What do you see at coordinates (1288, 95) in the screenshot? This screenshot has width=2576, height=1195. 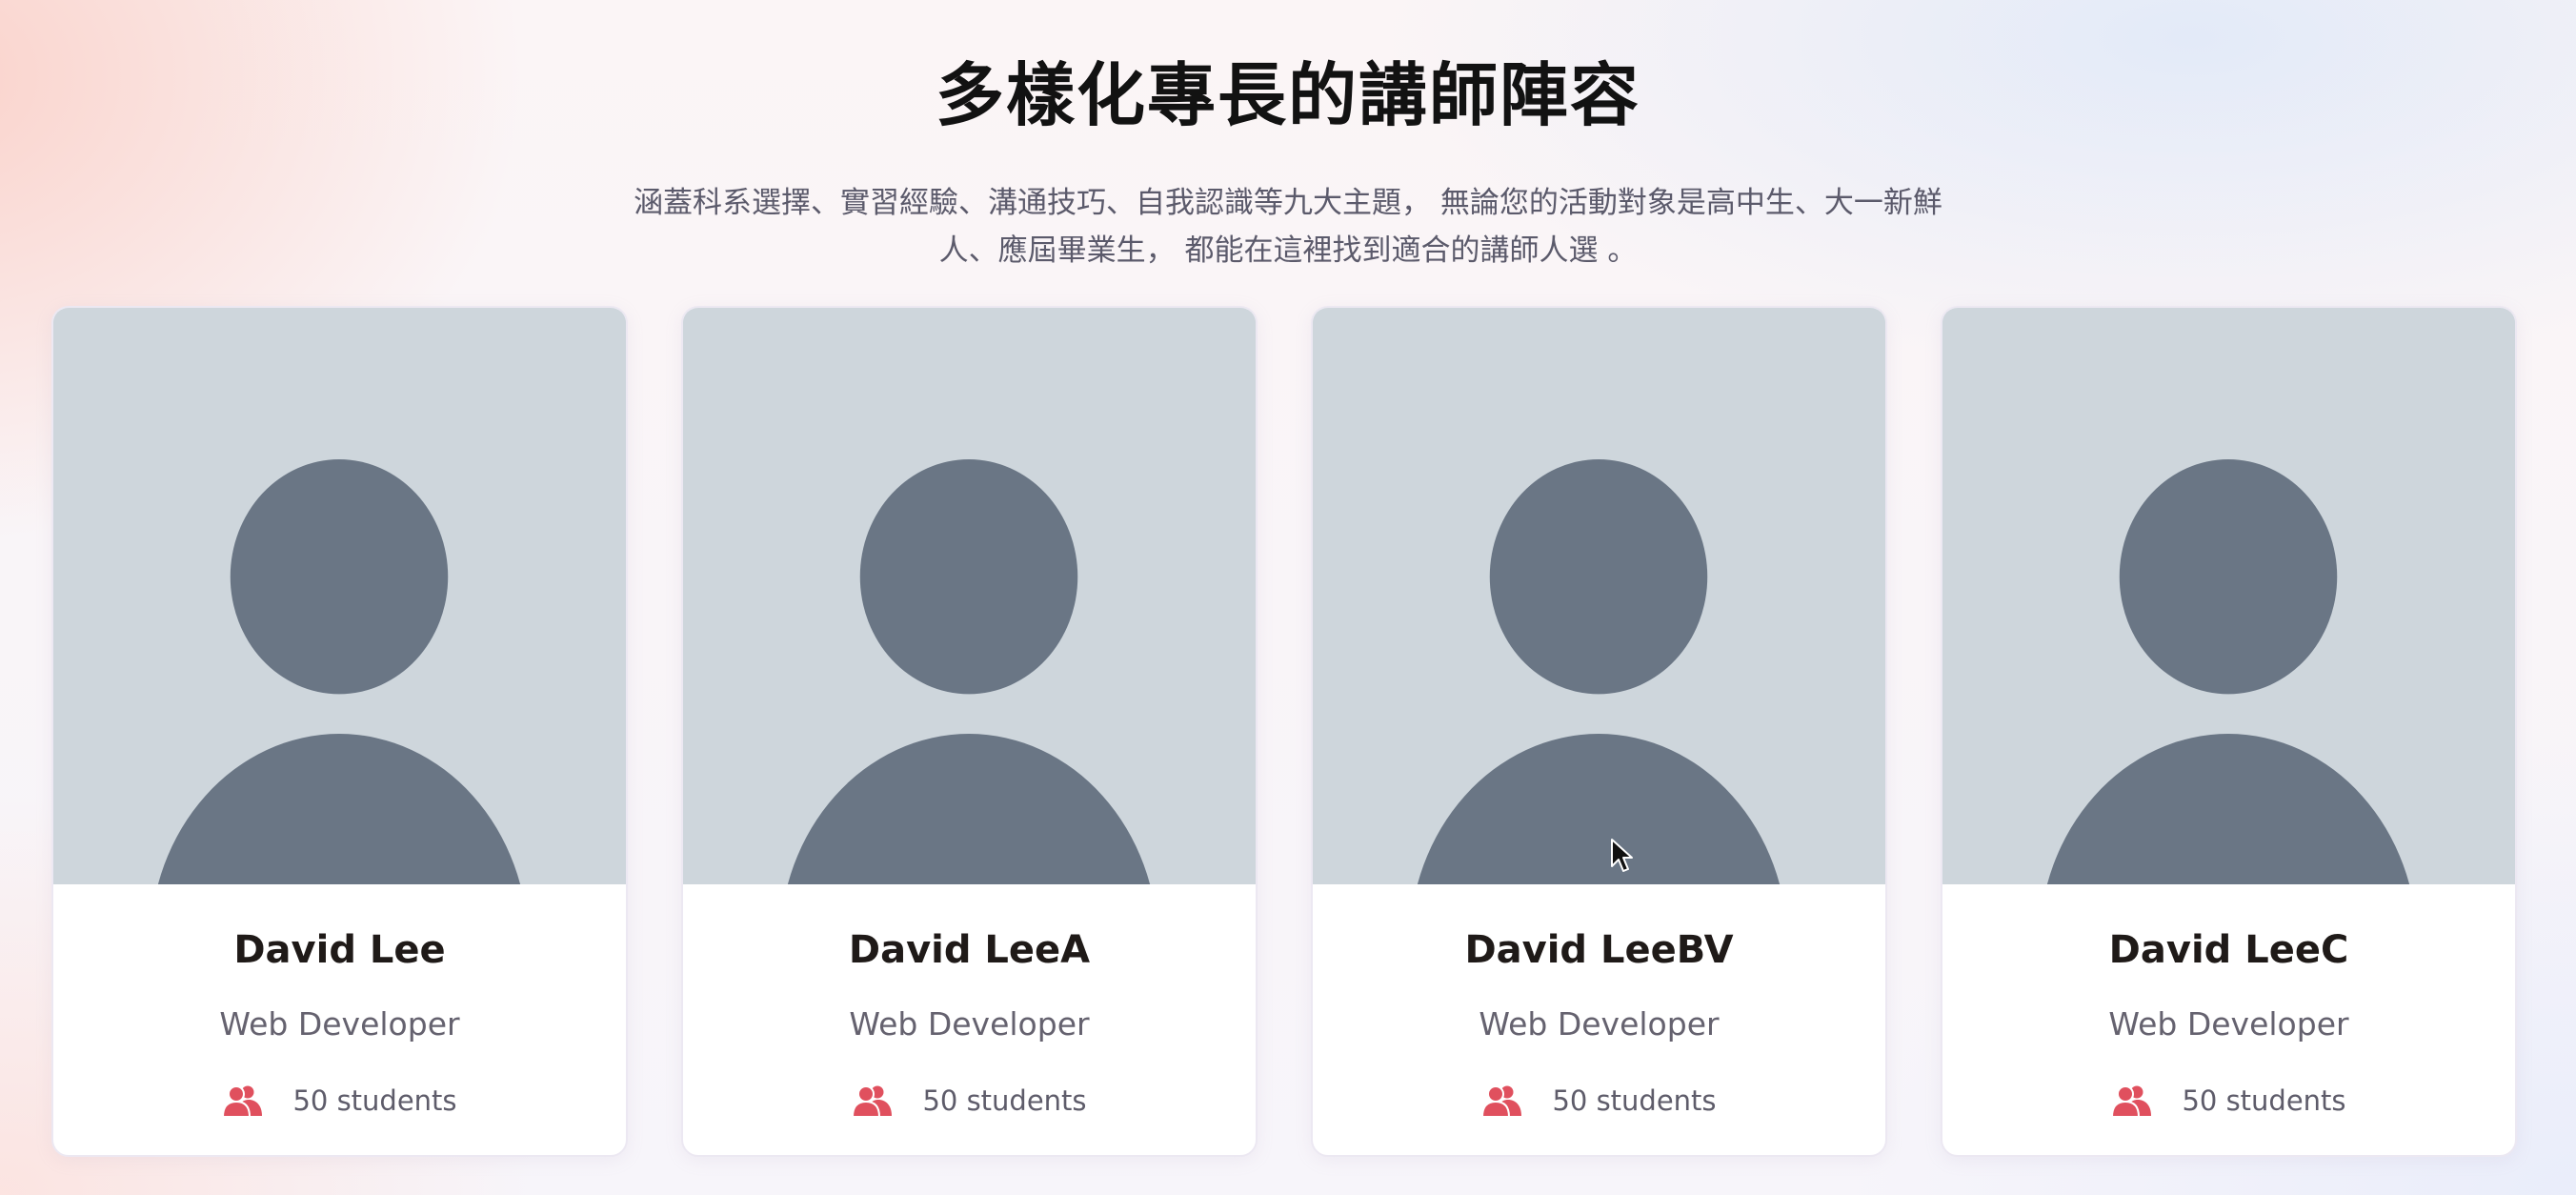 I see `section-title: 多樣化專長的講師陣容` at bounding box center [1288, 95].